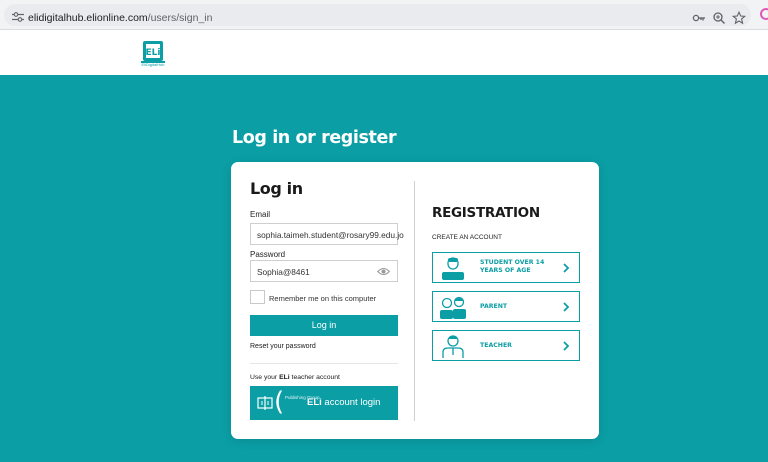 This screenshot has height=462, width=768. Describe the element at coordinates (257, 297) in the screenshot. I see `remember-checkbox` at that location.